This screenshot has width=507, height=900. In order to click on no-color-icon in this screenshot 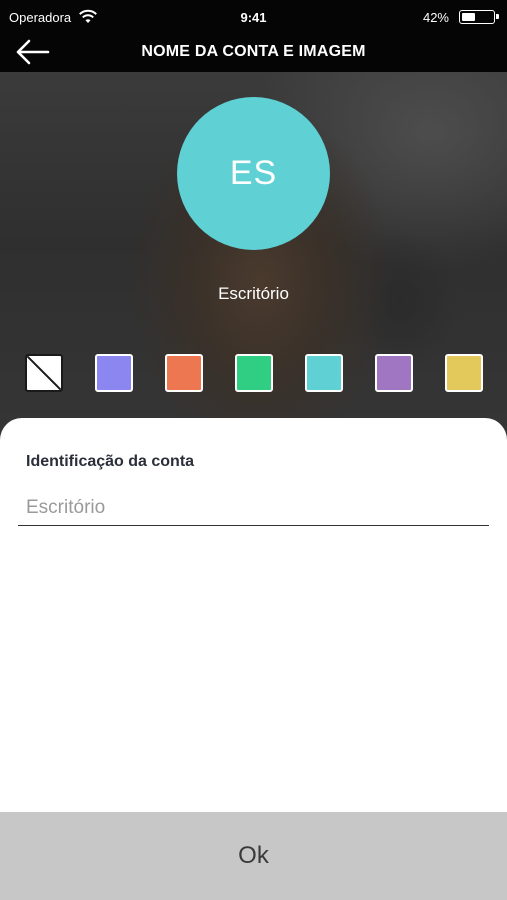, I will do `click(44, 373)`.